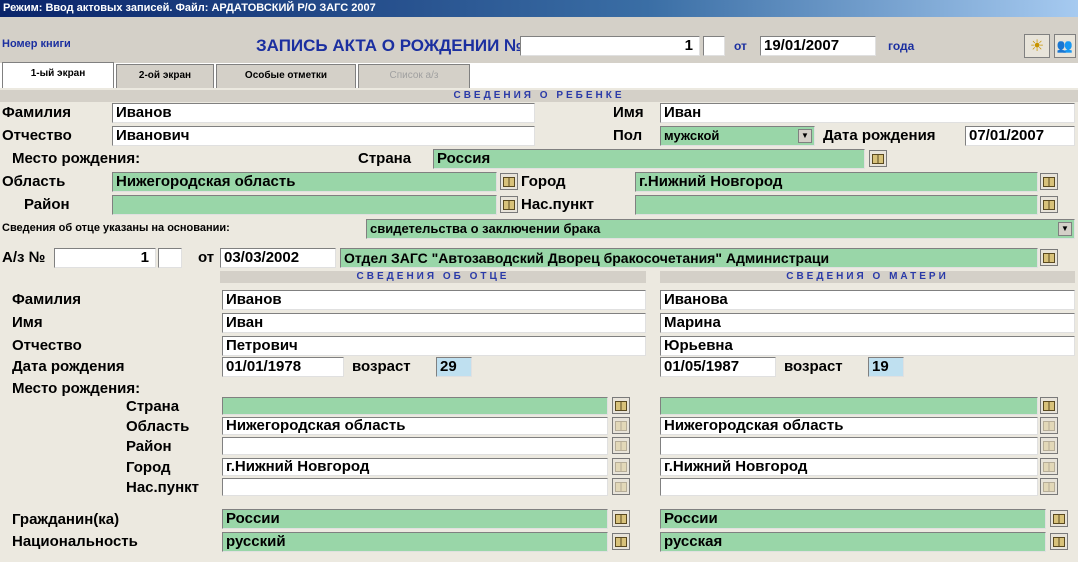  Describe the element at coordinates (390, 45) in the screenshot. I see `page-title: ЗАПИСЬ АКТА О РОЖДЕНИИ №` at that location.